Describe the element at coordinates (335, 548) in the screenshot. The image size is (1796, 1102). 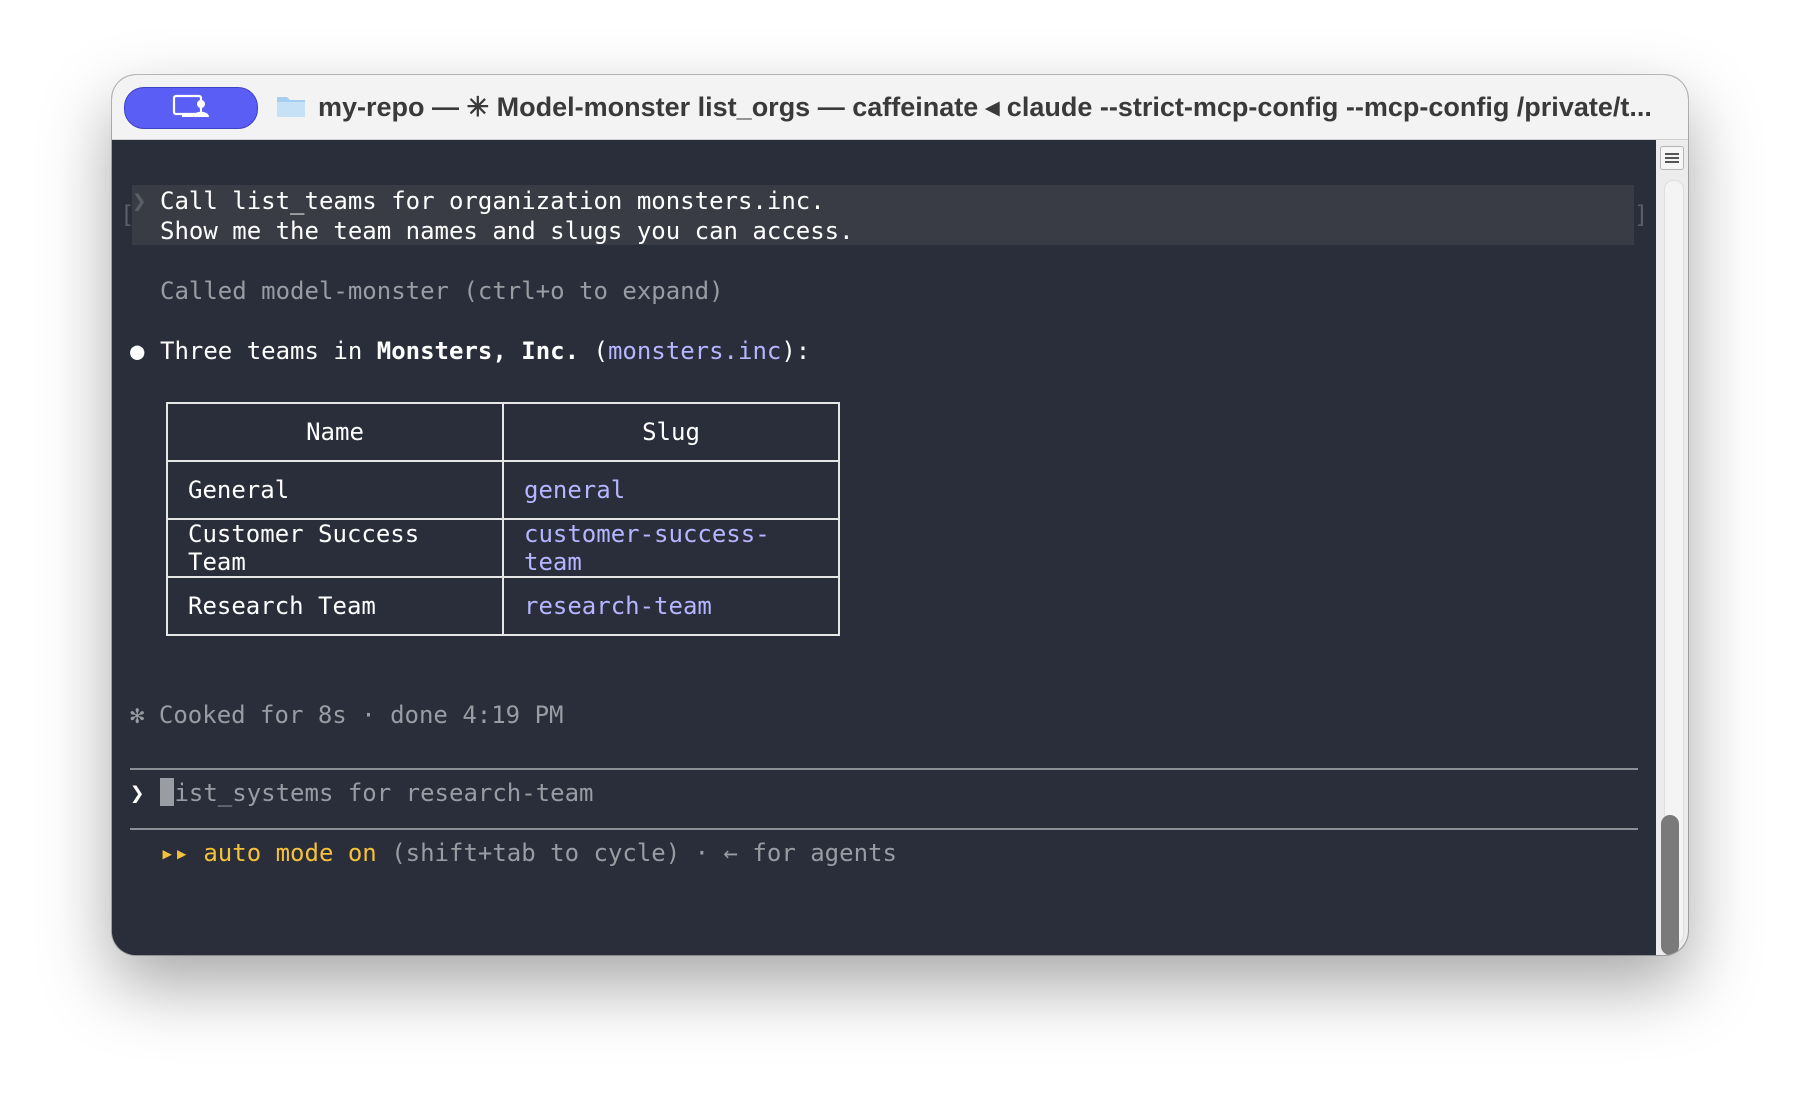
I see `team-name-cell: Customer Success Team` at that location.